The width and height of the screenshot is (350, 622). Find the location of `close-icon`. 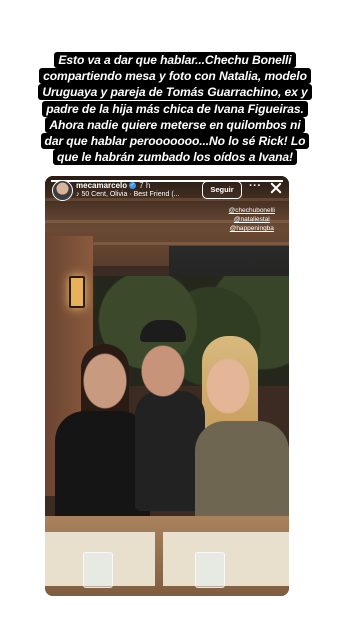

close-icon is located at coordinates (276, 188).